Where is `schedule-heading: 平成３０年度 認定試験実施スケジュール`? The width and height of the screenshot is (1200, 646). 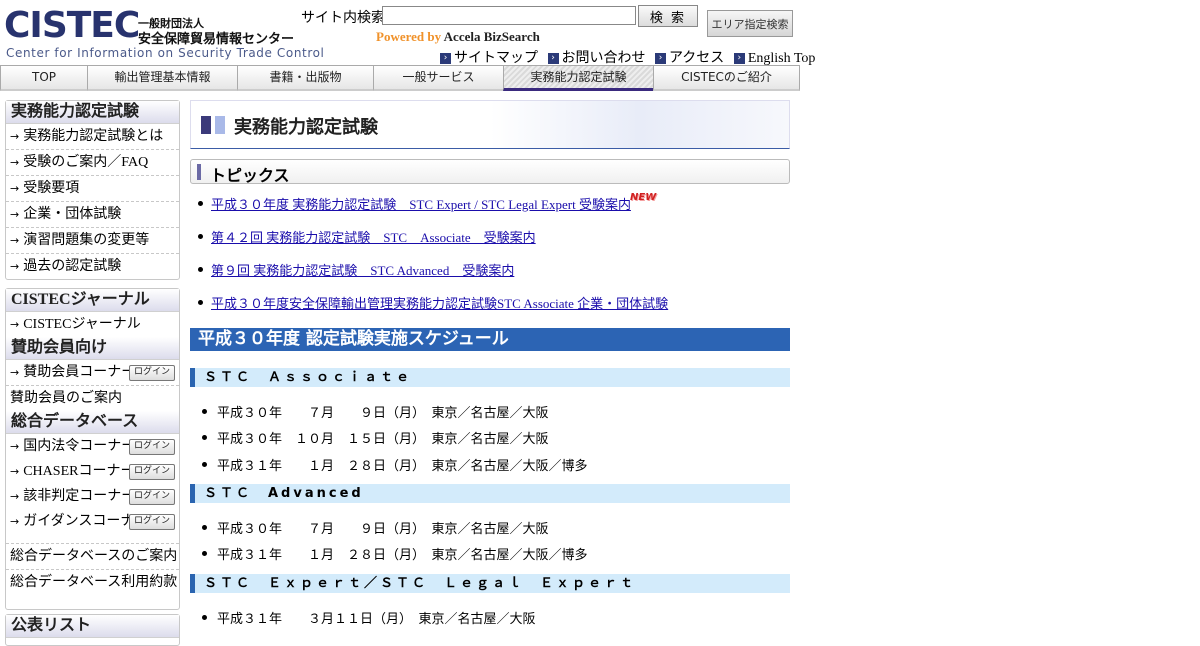
schedule-heading: 平成３０年度 認定試験実施スケジュール is located at coordinates (490, 339).